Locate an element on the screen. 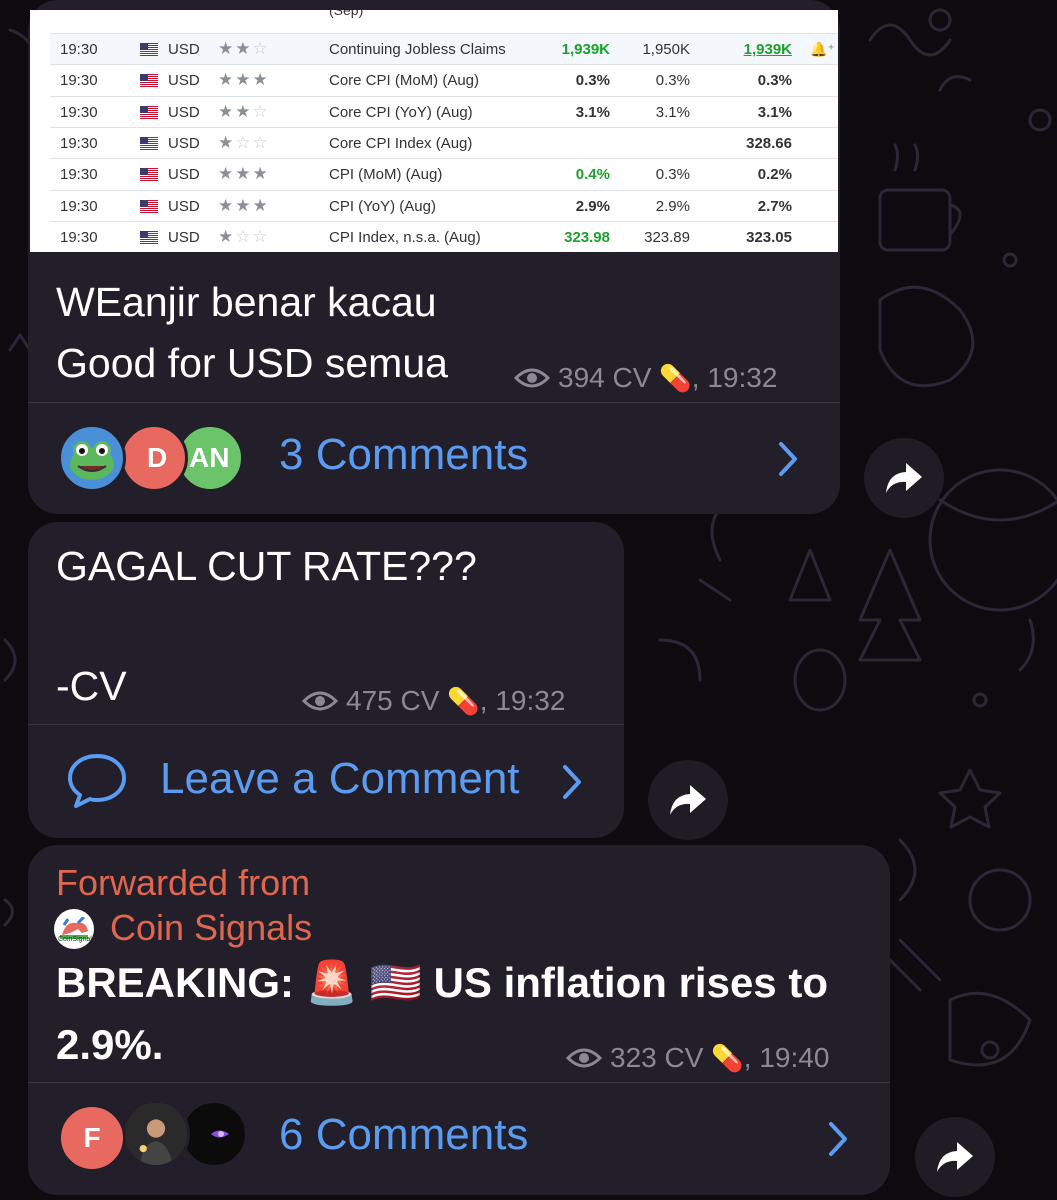  previous-value: 2.7% is located at coordinates (774, 206).